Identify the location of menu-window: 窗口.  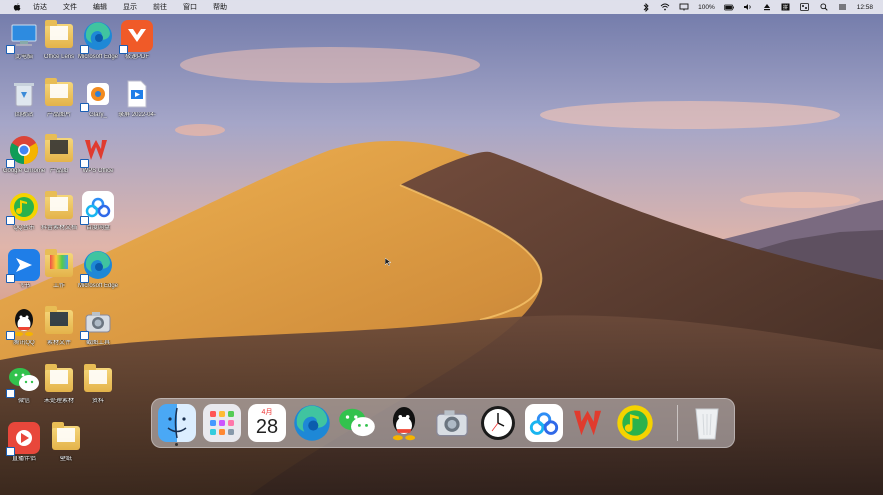
(190, 7).